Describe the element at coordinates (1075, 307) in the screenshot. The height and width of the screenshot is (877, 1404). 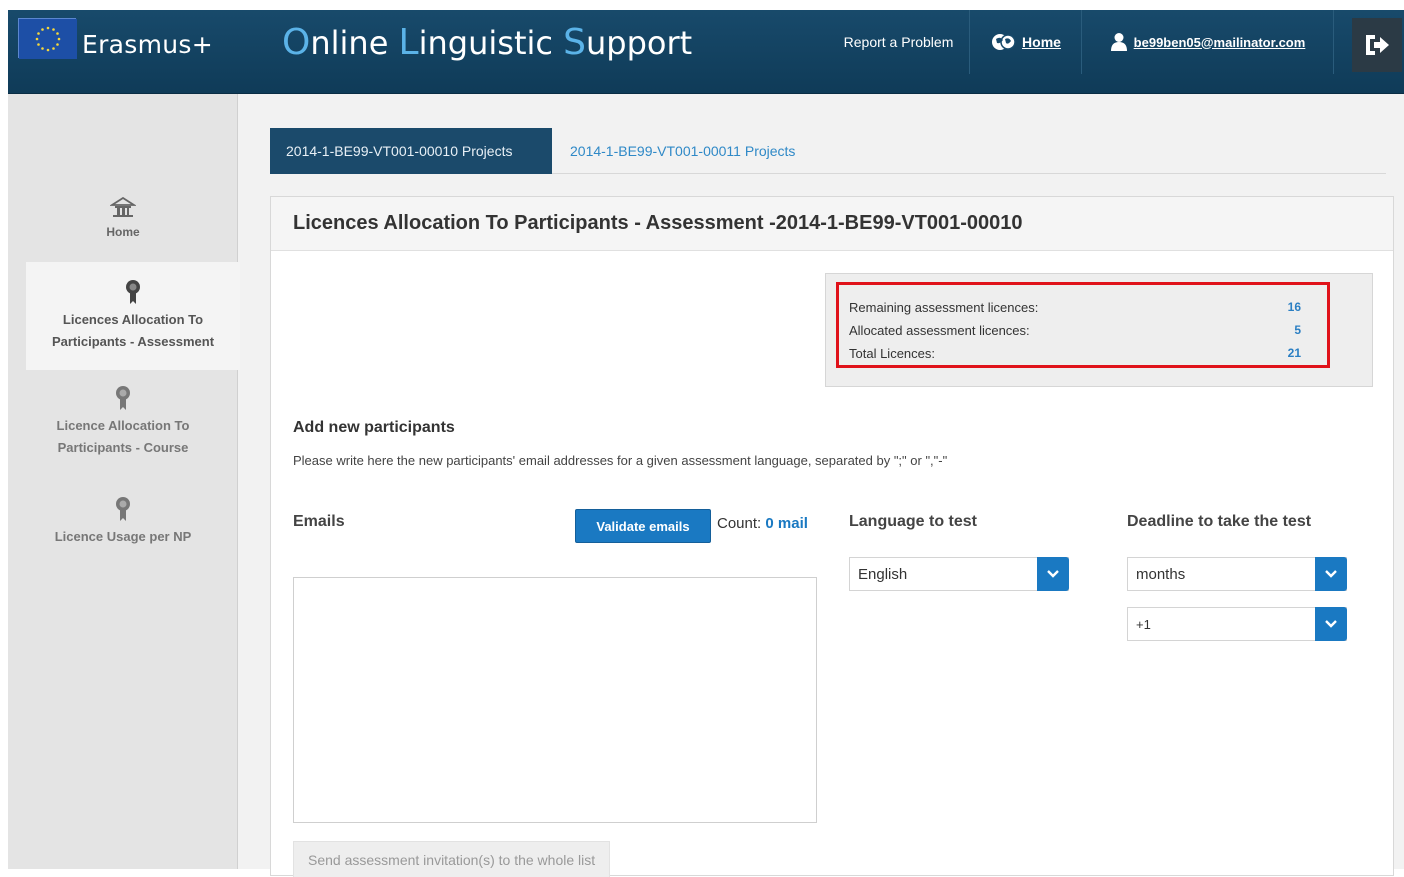
I see `stat-row-remaining: Remaining assessment licences: 16` at that location.